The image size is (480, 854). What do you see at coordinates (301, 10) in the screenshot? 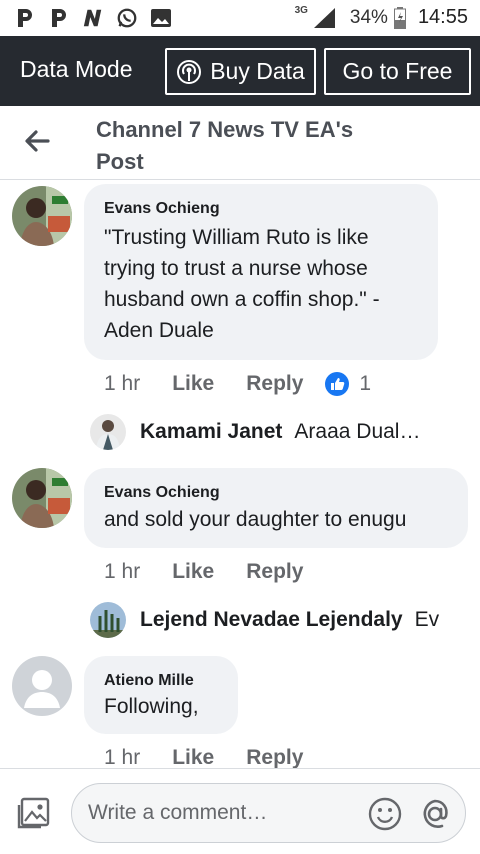
I see `network-type: 3G` at bounding box center [301, 10].